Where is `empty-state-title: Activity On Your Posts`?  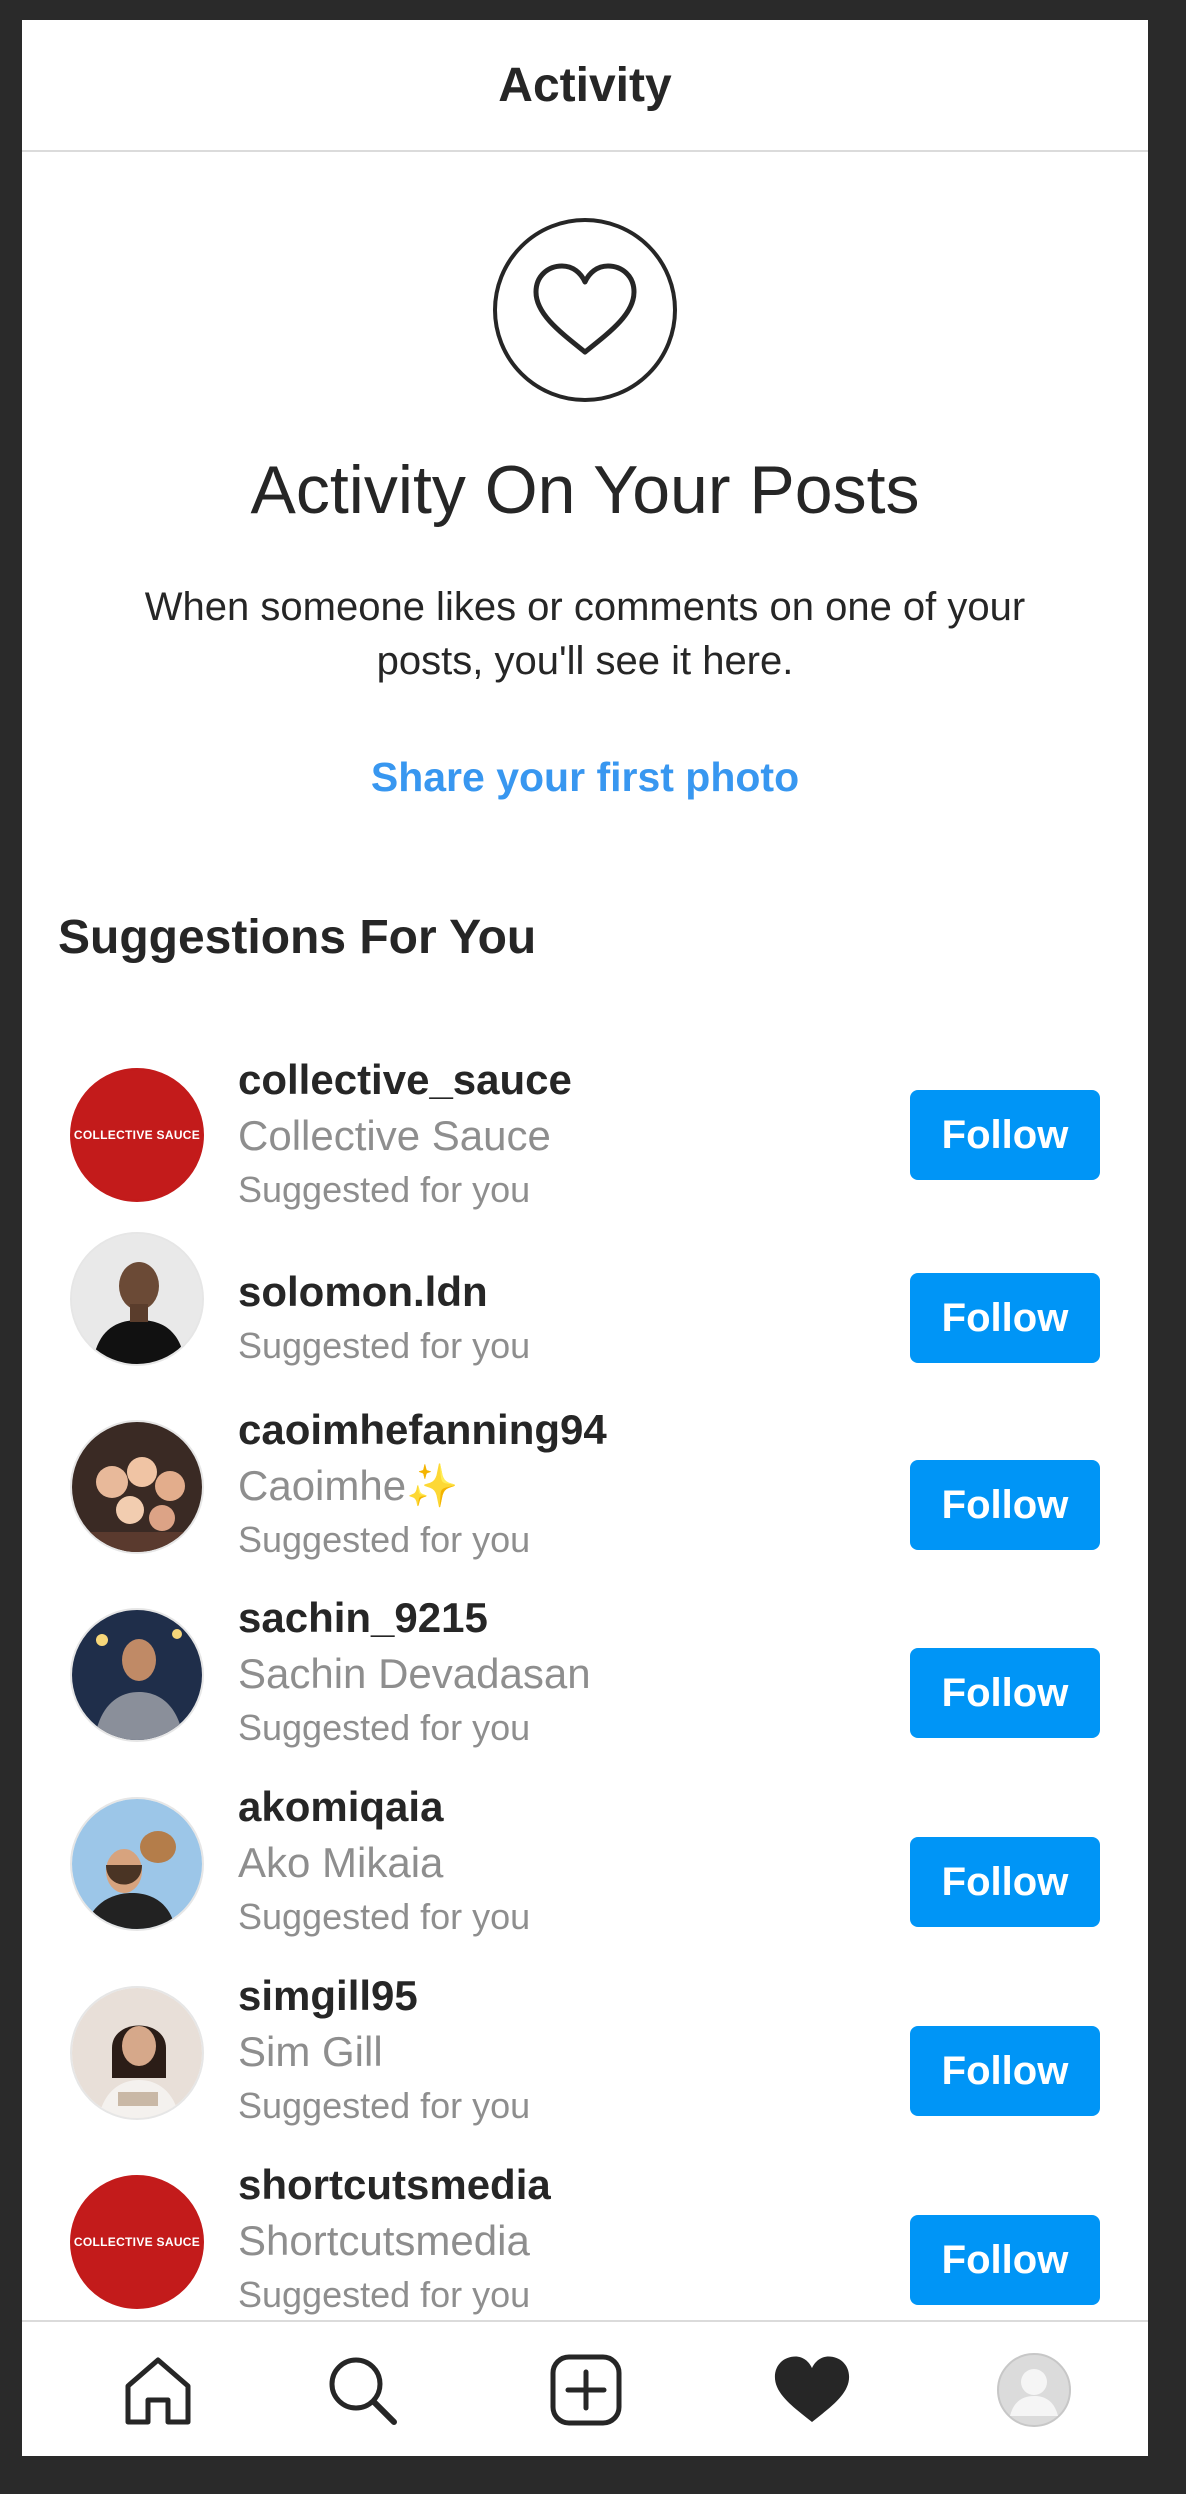 empty-state-title: Activity On Your Posts is located at coordinates (585, 490).